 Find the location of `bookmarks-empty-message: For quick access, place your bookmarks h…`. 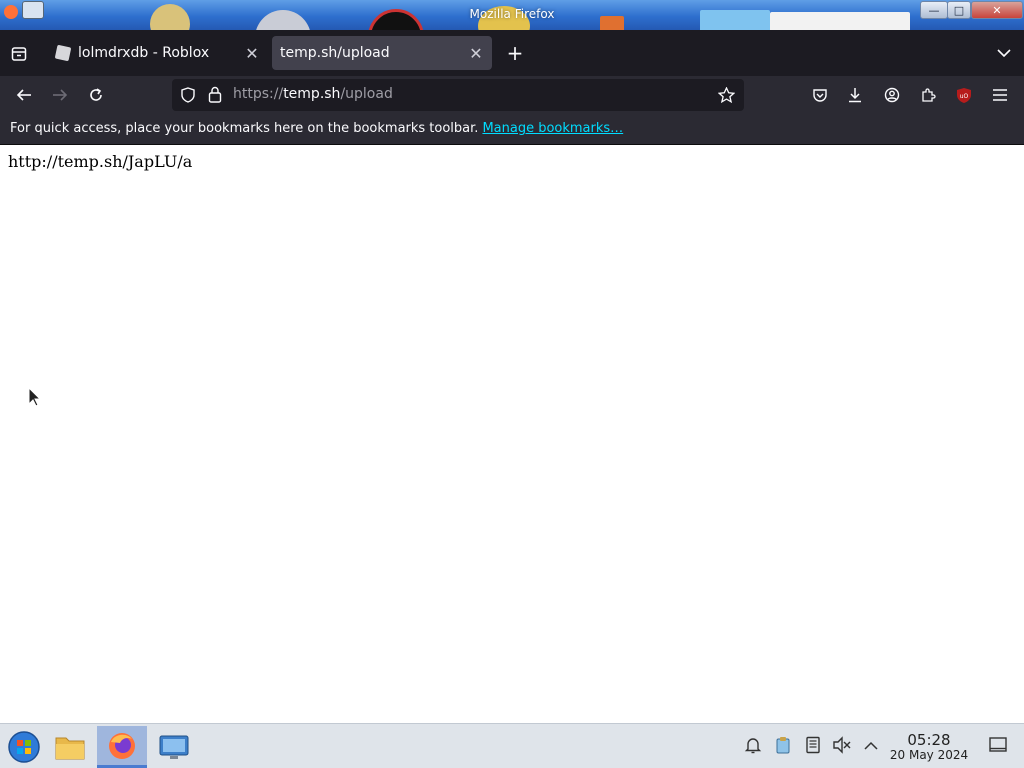

bookmarks-empty-message: For quick access, place your bookmarks h… is located at coordinates (244, 128).